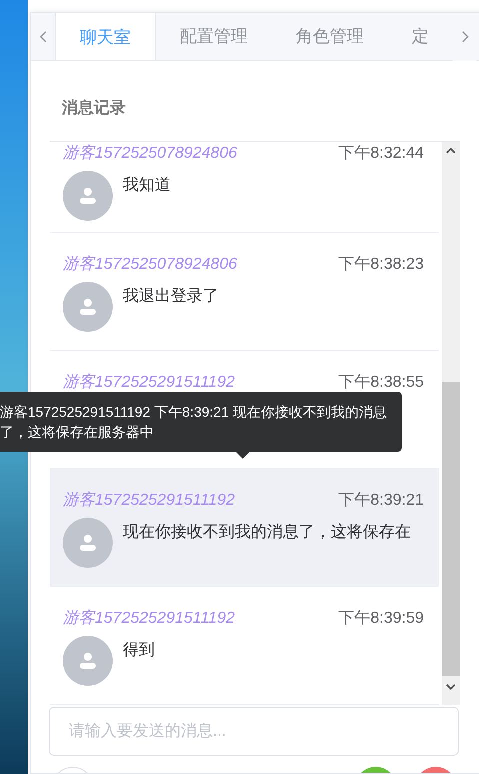 Image resolution: width=479 pixels, height=774 pixels. Describe the element at coordinates (381, 265) in the screenshot. I see `message-time: 下午8:38:23` at that location.